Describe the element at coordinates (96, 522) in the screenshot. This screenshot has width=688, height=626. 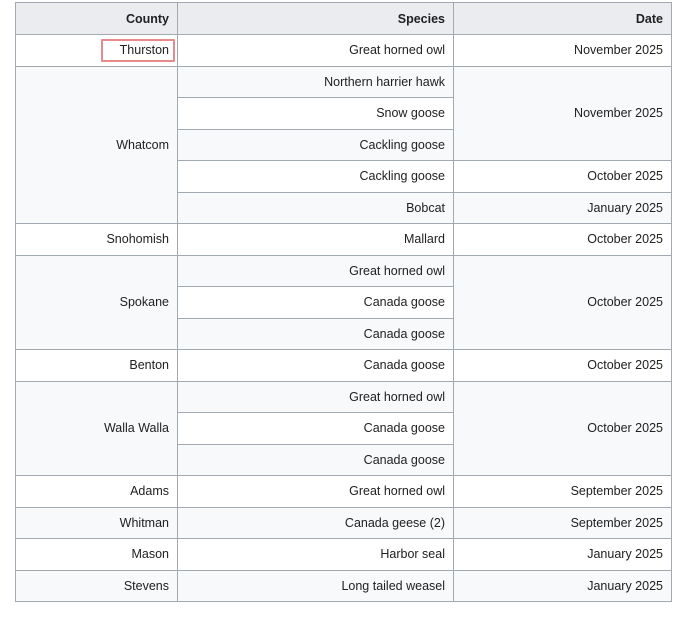
I see `county-cell: Whitman` at that location.